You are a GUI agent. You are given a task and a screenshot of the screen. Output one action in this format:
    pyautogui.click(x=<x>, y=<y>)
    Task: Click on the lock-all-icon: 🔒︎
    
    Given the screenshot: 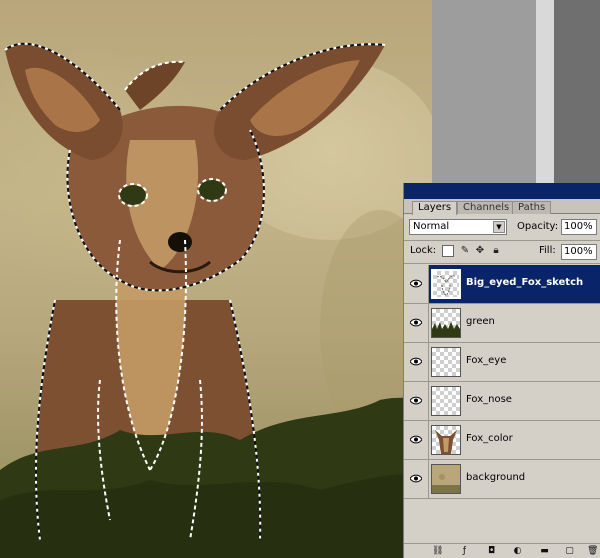 What is the action you would take?
    pyautogui.click(x=496, y=251)
    